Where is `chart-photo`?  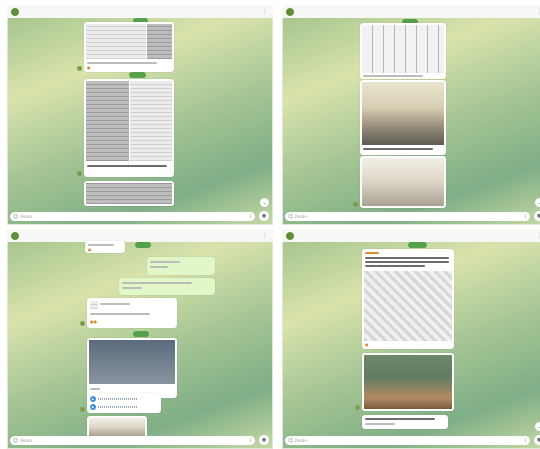
chart-photo is located at coordinates (403, 49).